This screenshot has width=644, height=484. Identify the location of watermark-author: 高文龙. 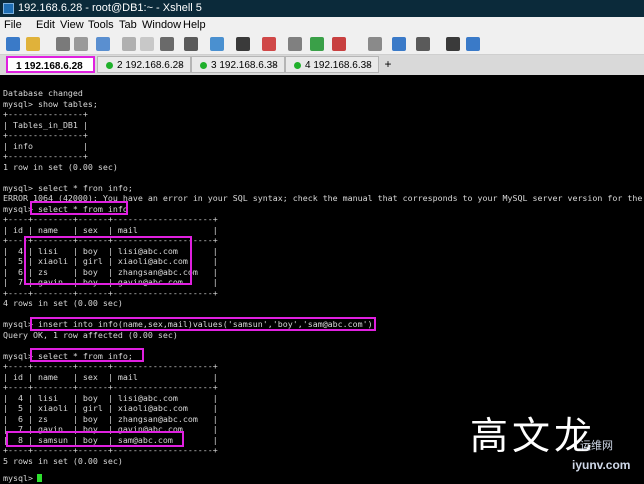
(533, 436).